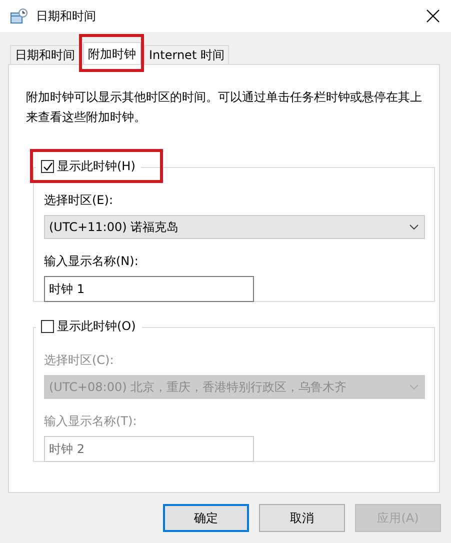  Describe the element at coordinates (234, 227) in the screenshot. I see `timezone-dropdown: (UTC+11:00) 诺福克岛` at that location.